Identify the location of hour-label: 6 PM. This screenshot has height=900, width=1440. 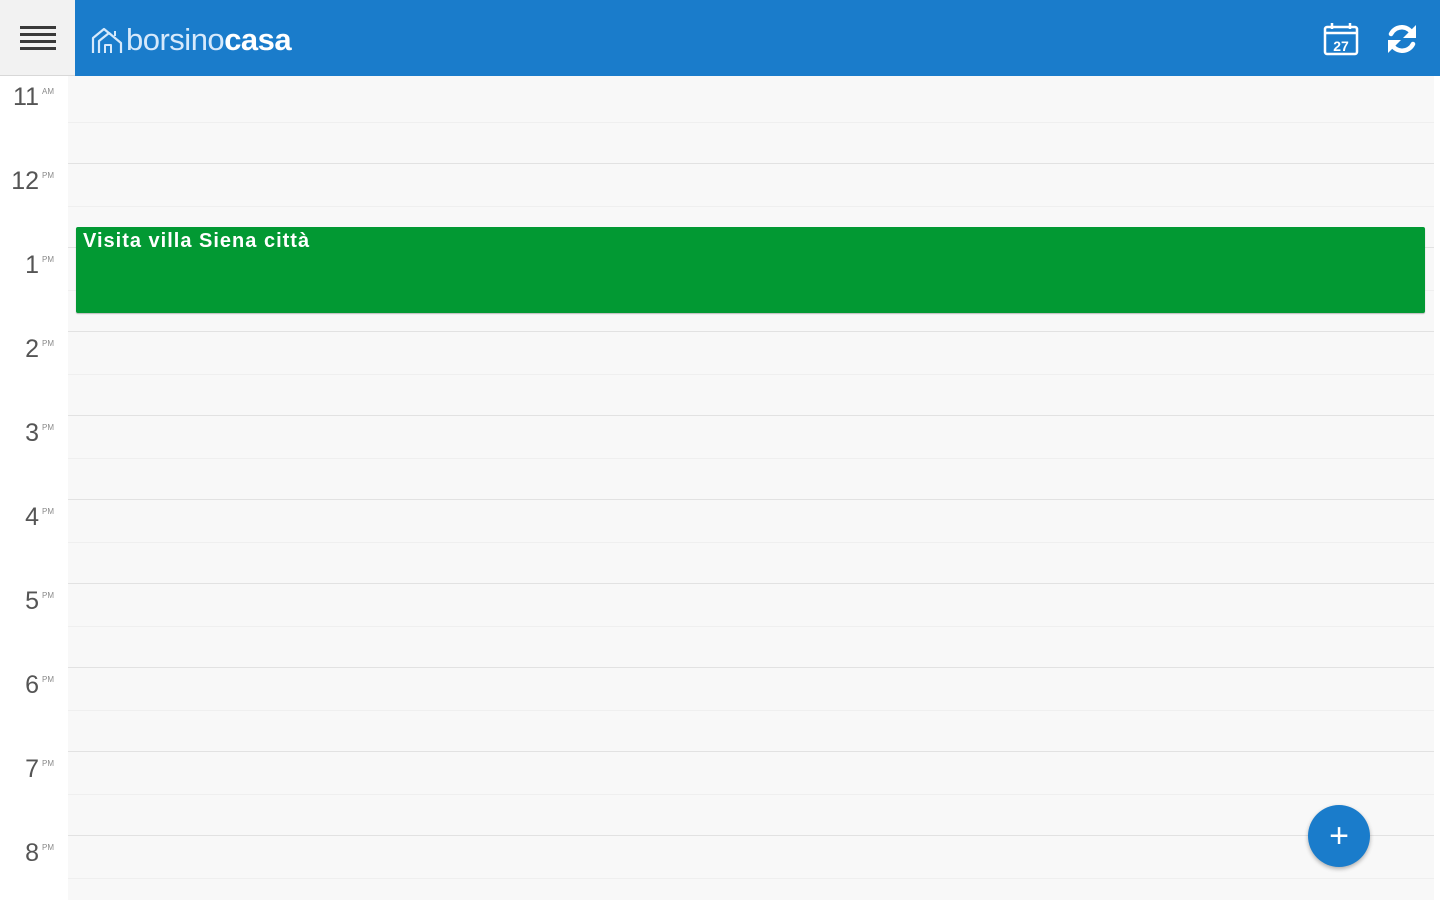
(39, 685).